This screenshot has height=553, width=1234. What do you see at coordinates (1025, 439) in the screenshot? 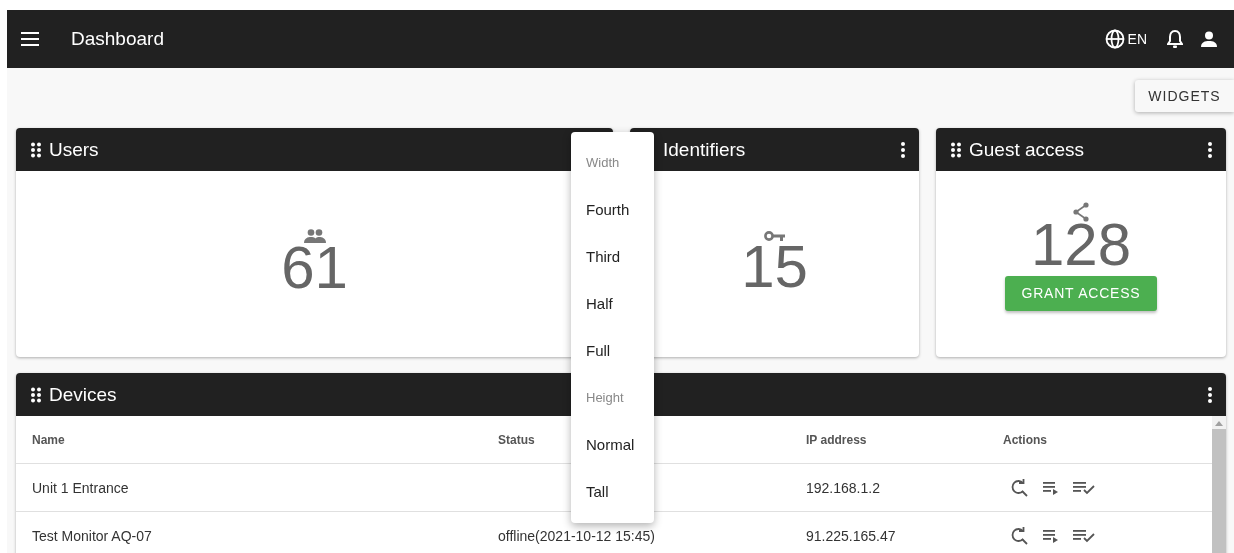
I see `column-header: Actions` at bounding box center [1025, 439].